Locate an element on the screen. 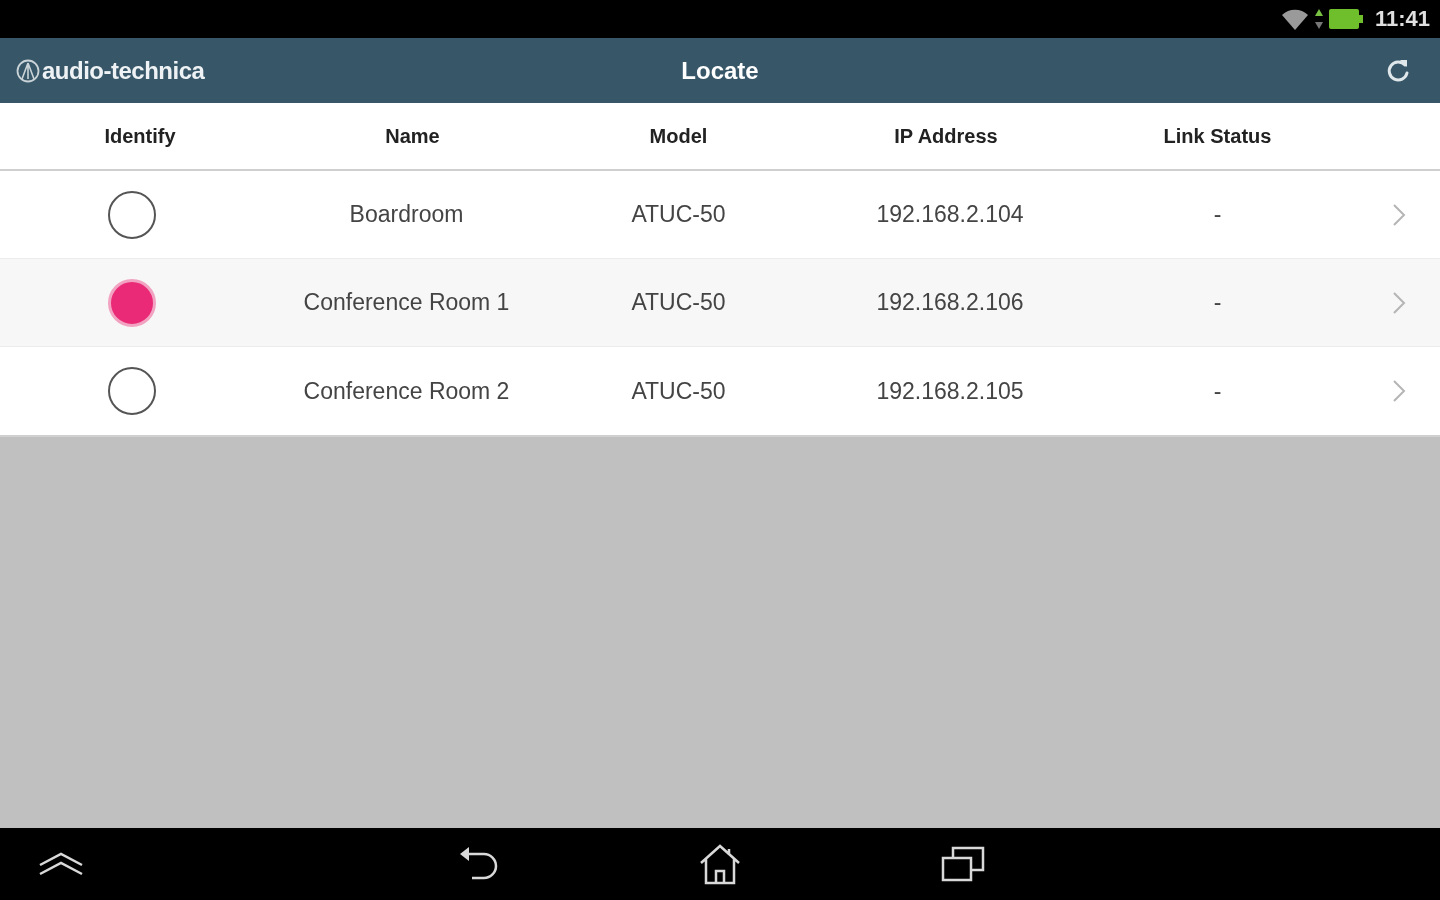 The width and height of the screenshot is (1440, 900). identify-toggle-on is located at coordinates (132, 302).